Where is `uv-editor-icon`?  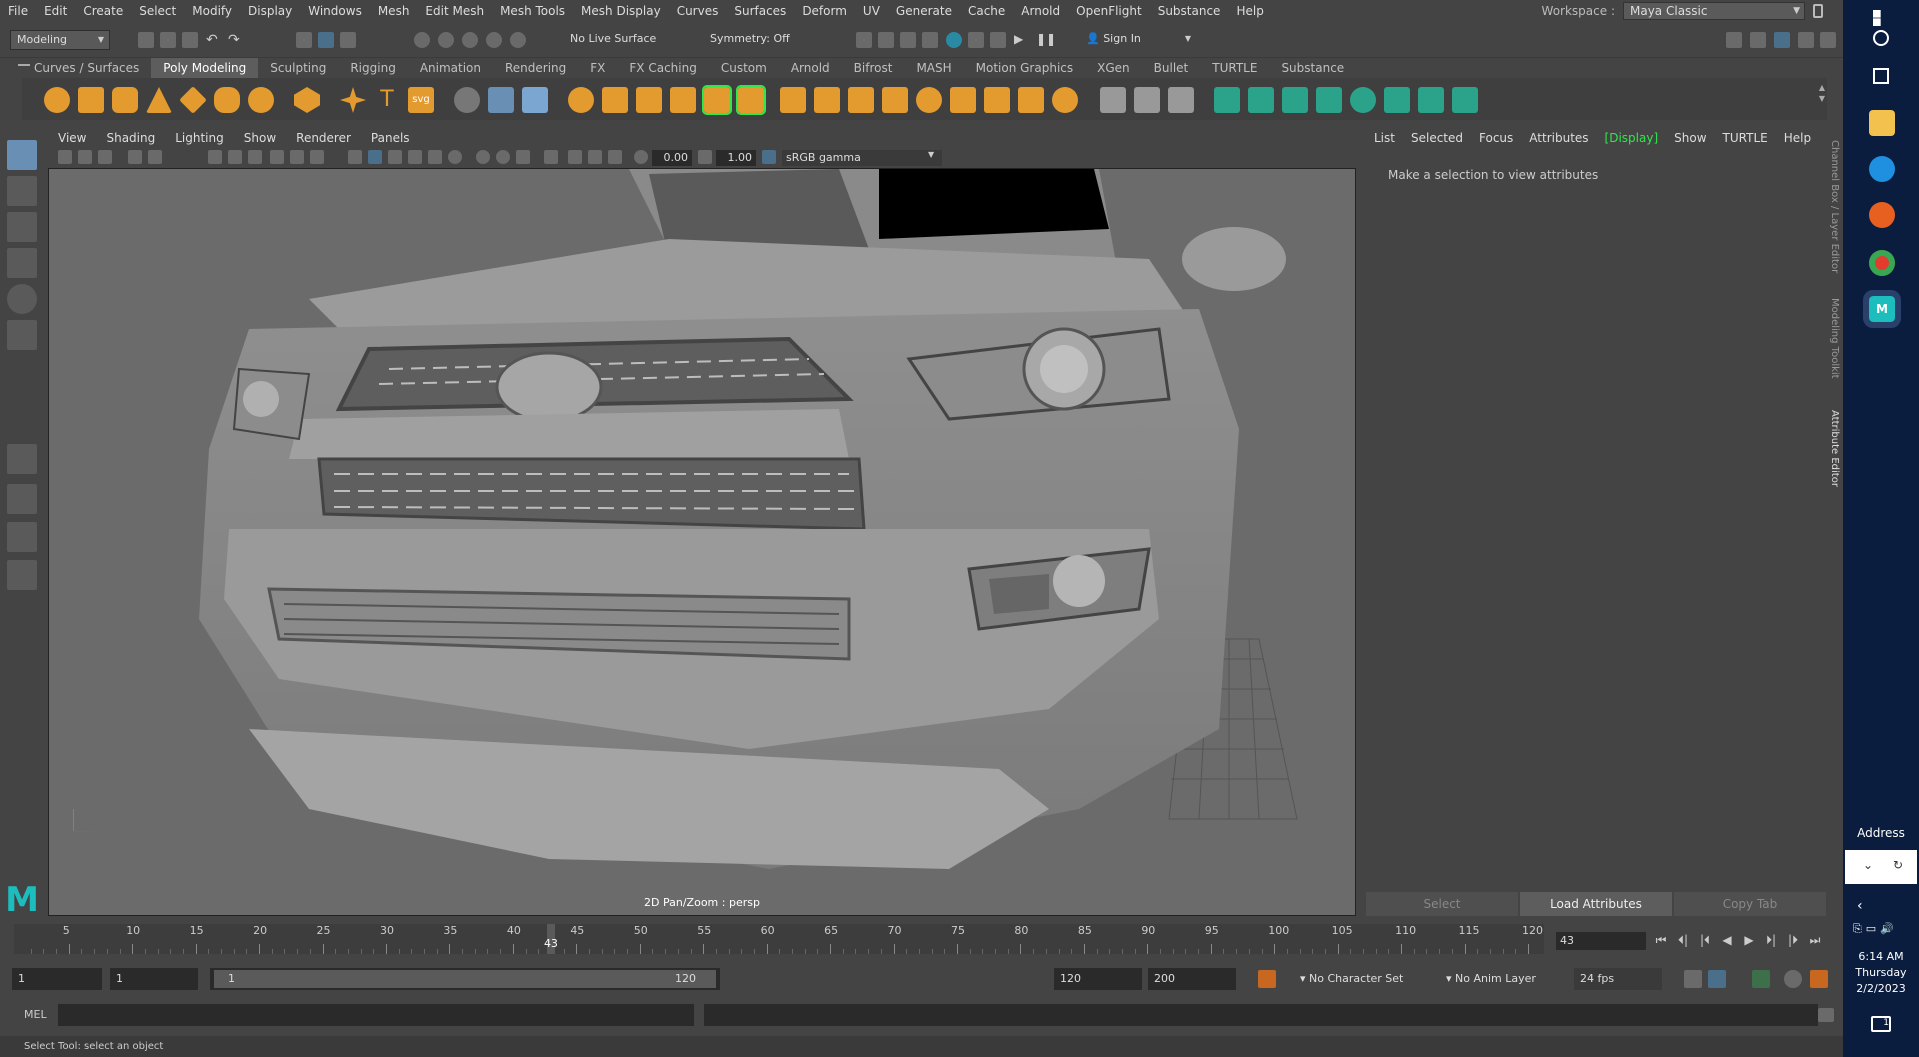 uv-editor-icon is located at coordinates (1397, 100).